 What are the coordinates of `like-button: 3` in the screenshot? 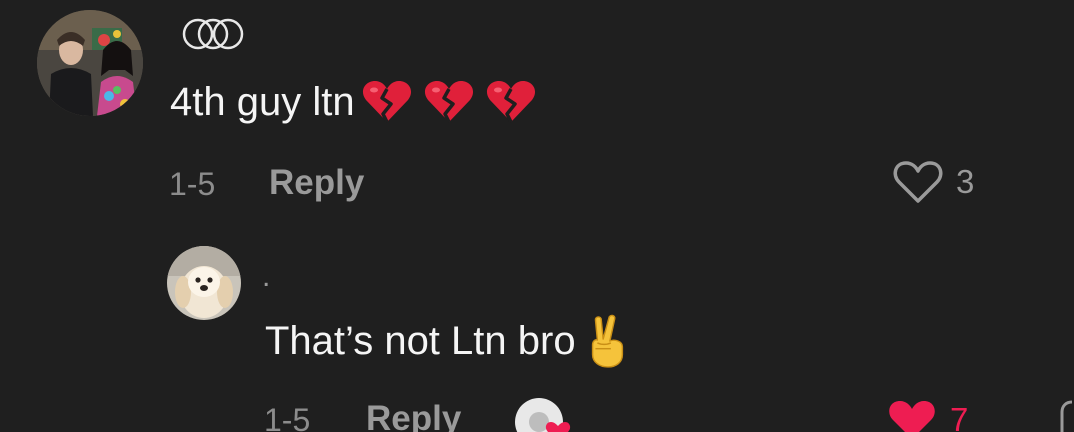 It's located at (933, 182).